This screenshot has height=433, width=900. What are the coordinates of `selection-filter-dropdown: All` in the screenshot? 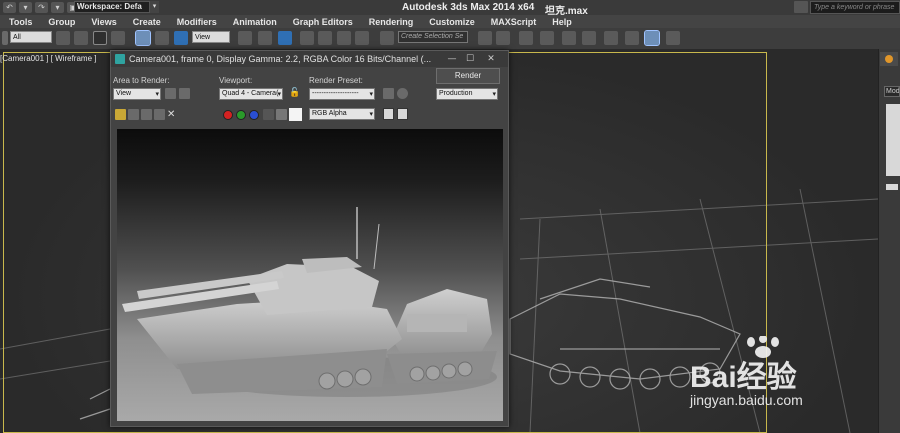 It's located at (31, 37).